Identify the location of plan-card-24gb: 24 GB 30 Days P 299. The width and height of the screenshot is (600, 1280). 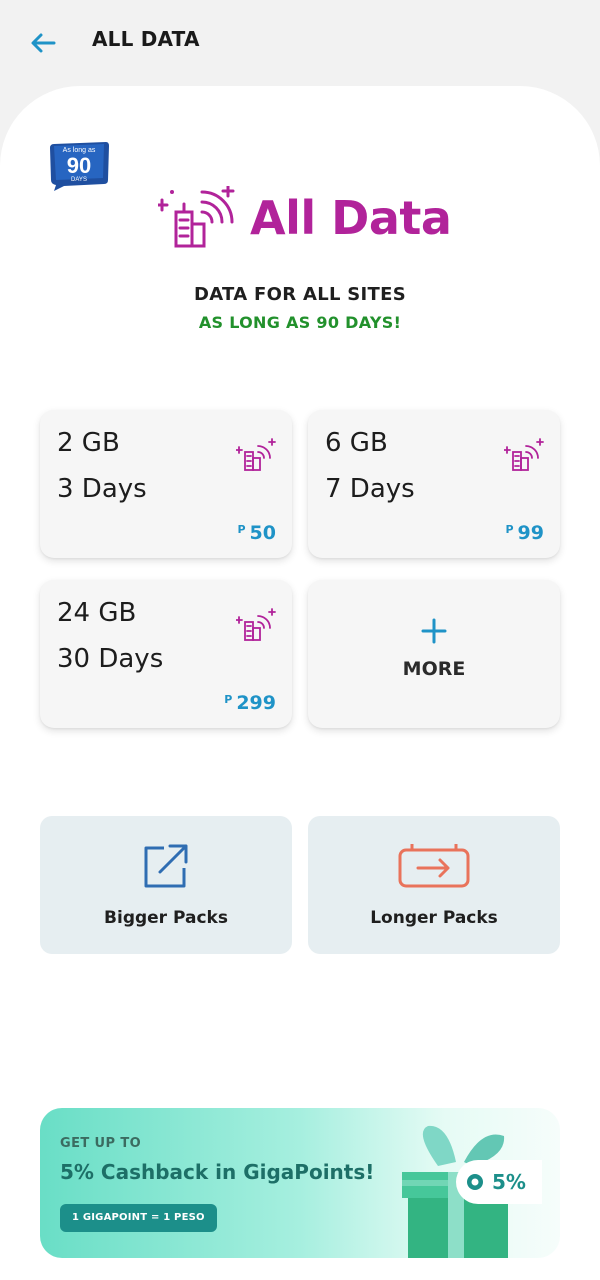
(166, 654).